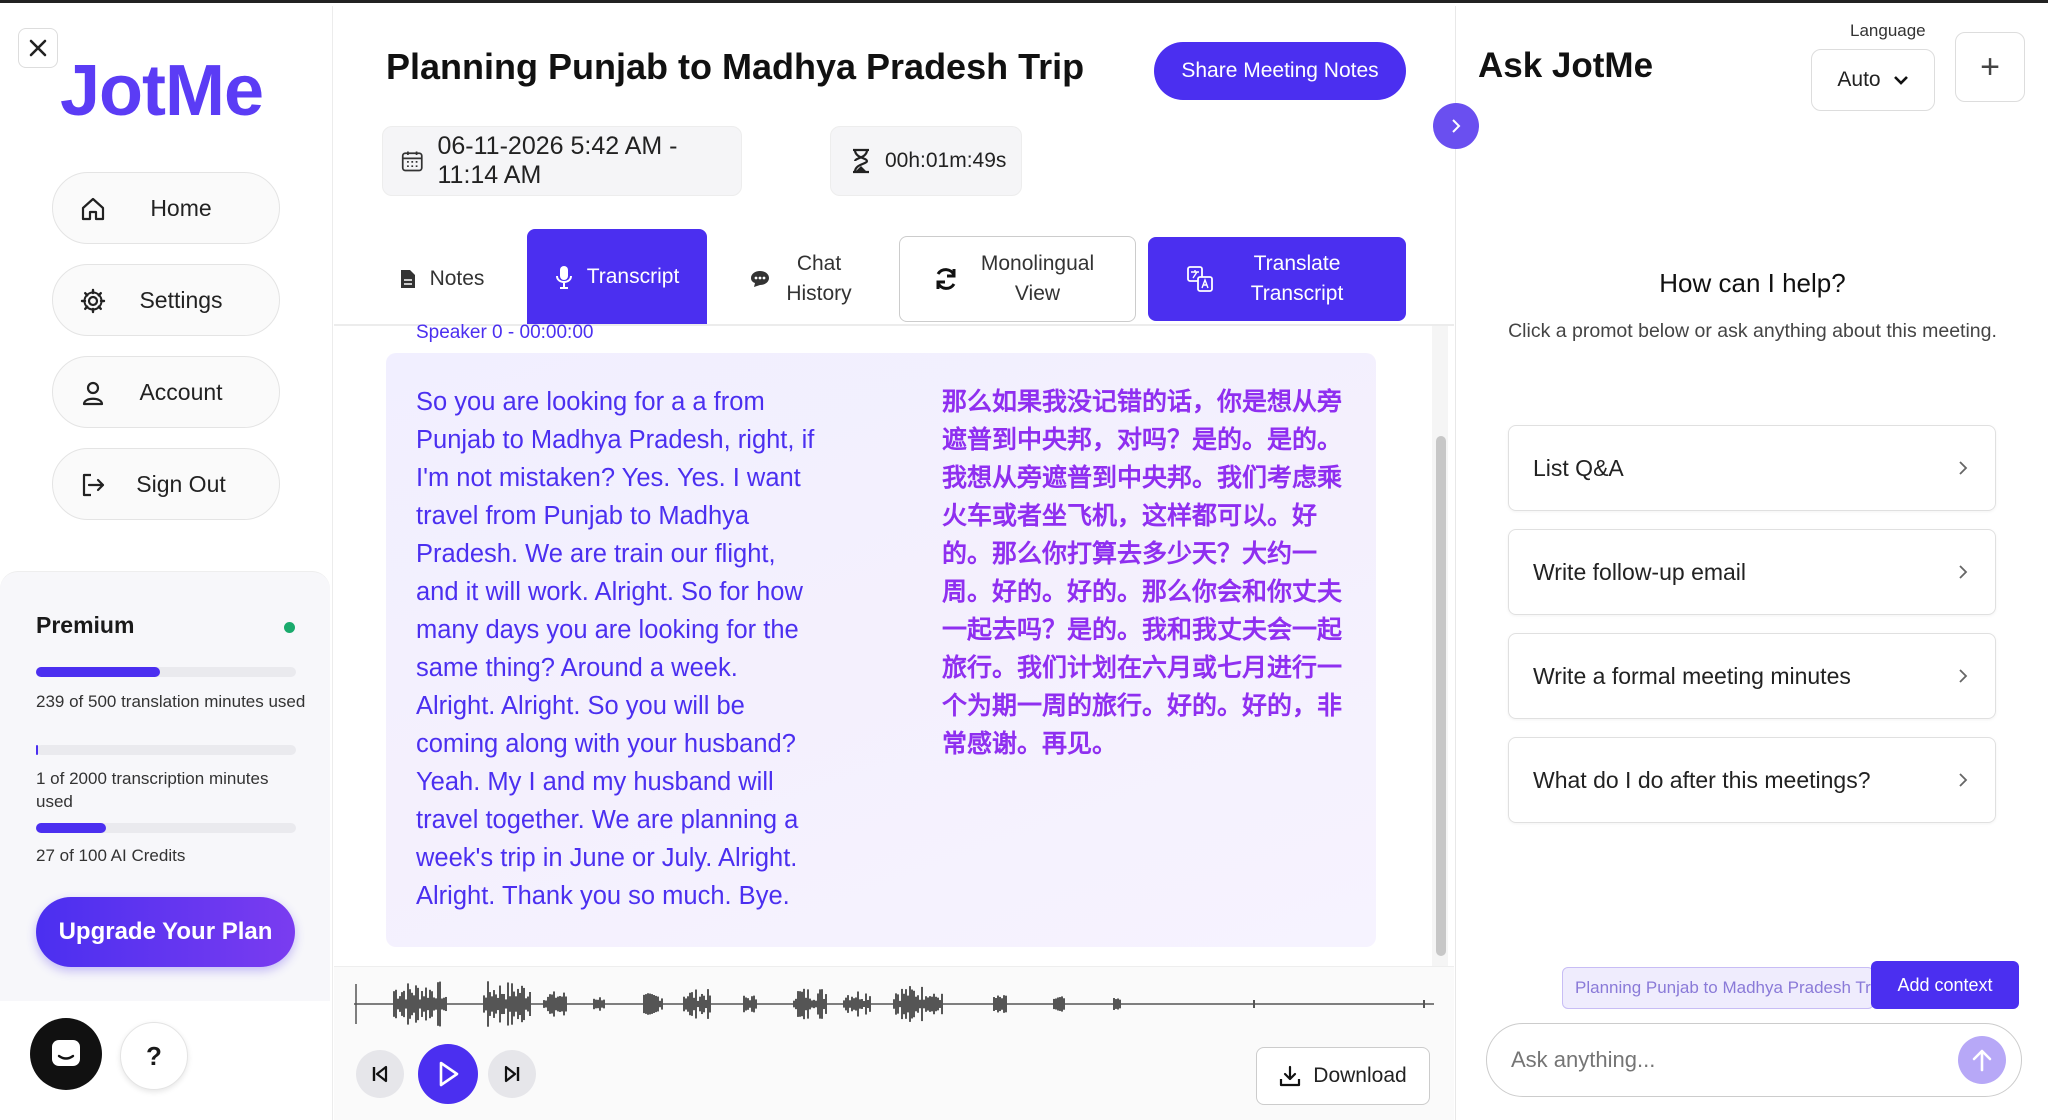  I want to click on download-button: Download, so click(1343, 1076).